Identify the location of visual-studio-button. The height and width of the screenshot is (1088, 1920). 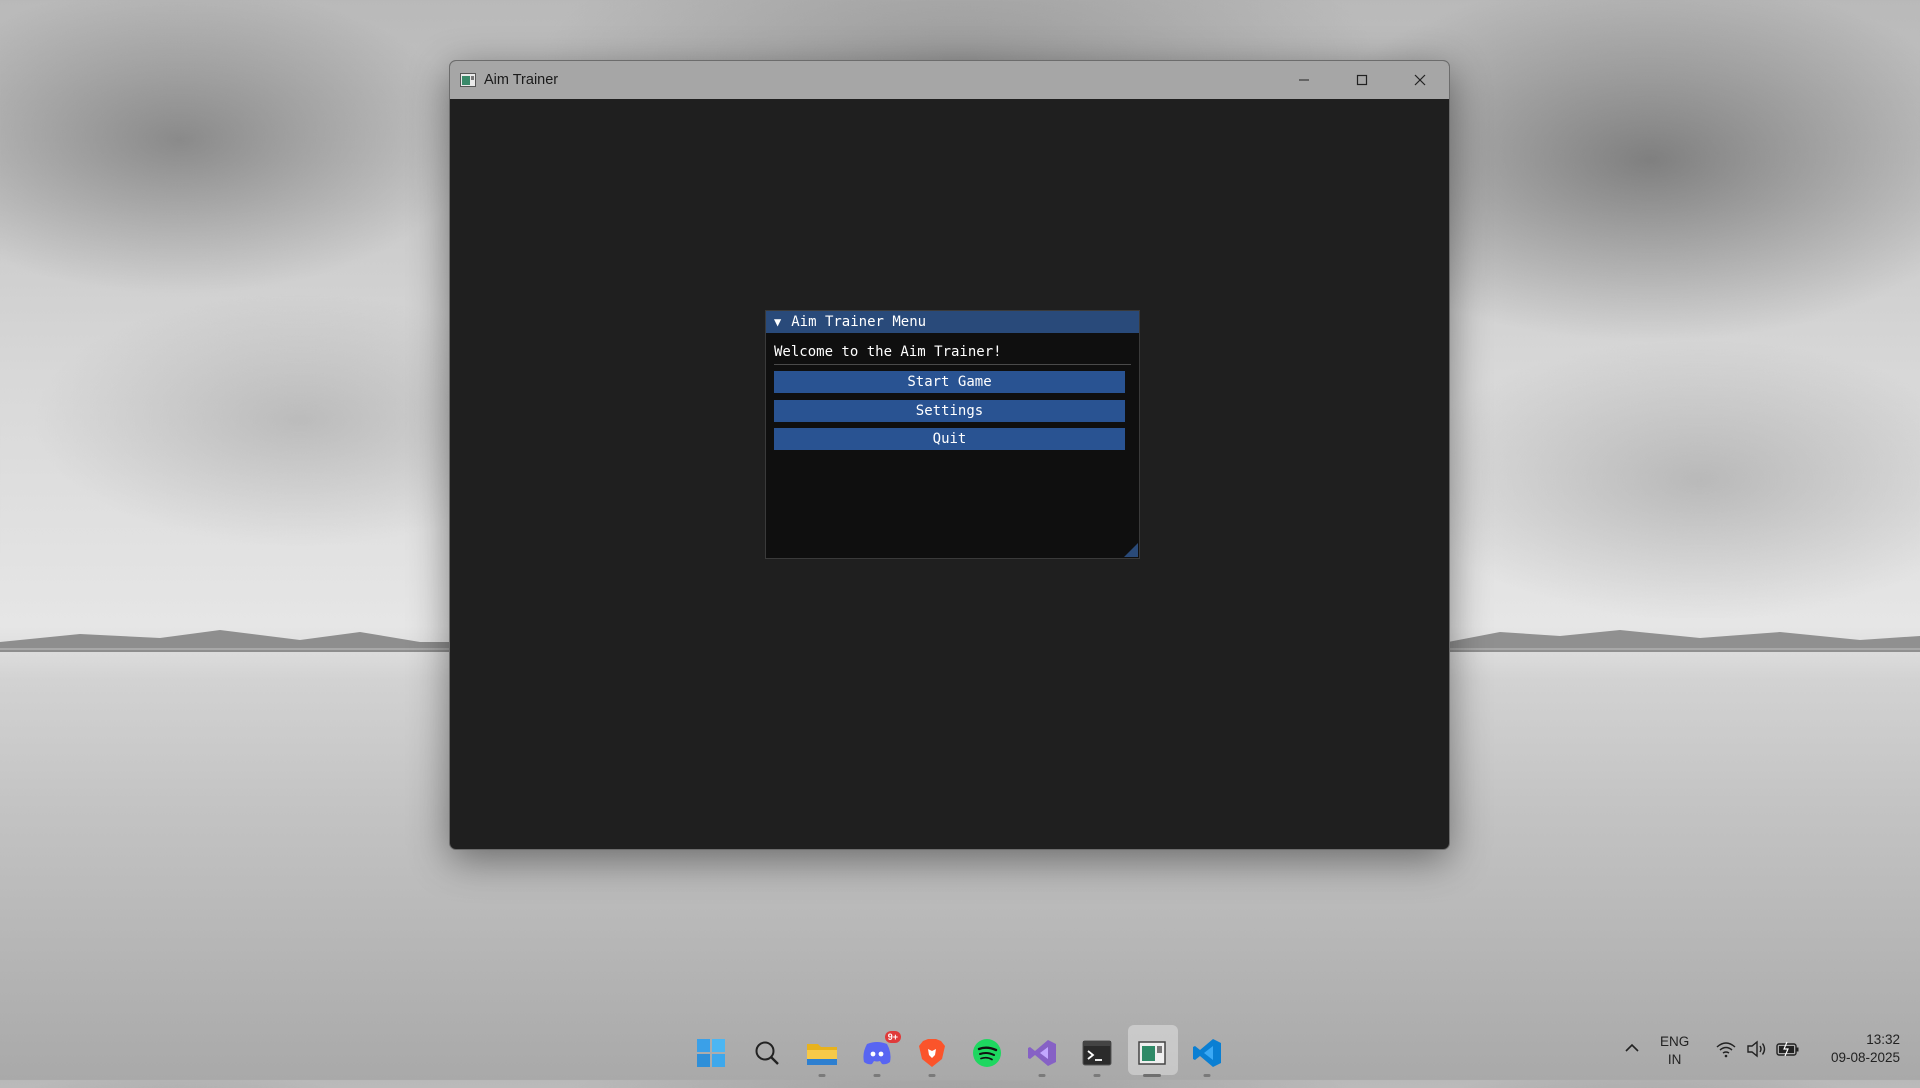
(1042, 1056).